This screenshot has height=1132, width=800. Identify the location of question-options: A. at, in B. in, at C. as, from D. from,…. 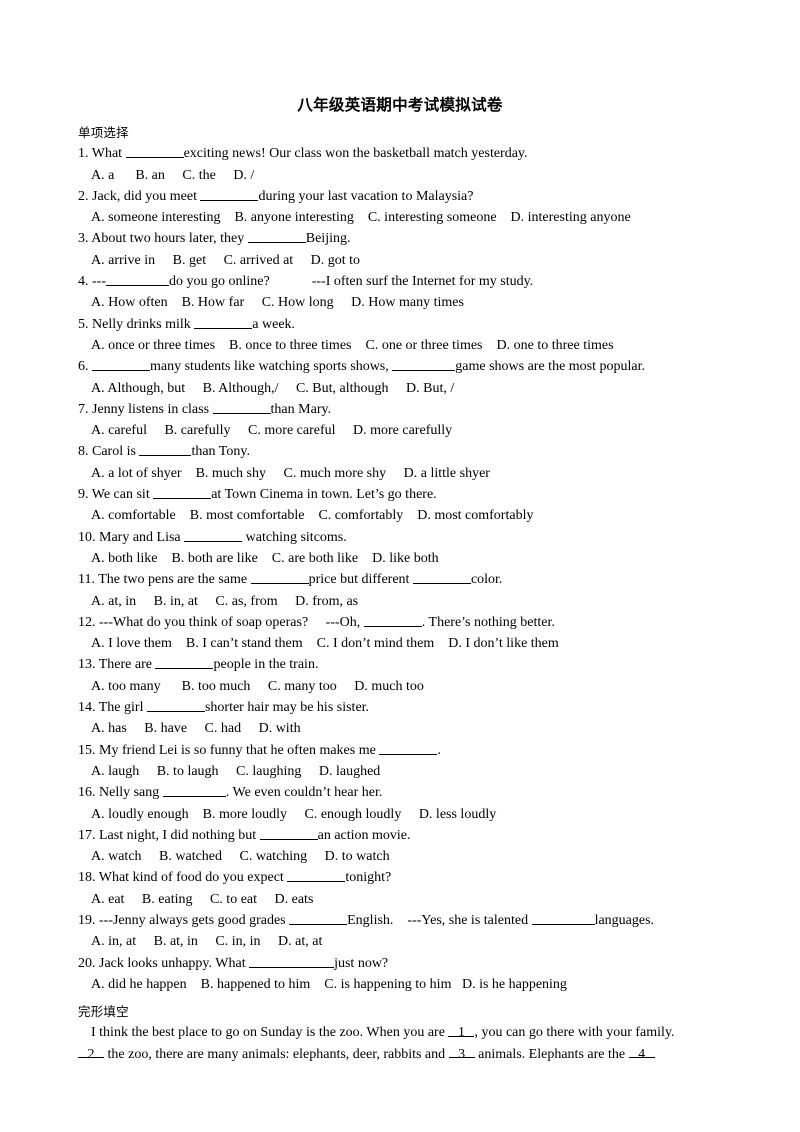
(408, 601).